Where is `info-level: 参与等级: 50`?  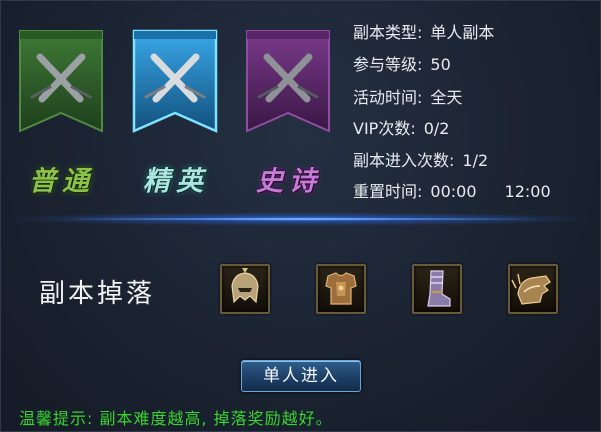
info-level: 参与等级: 50 is located at coordinates (402, 65).